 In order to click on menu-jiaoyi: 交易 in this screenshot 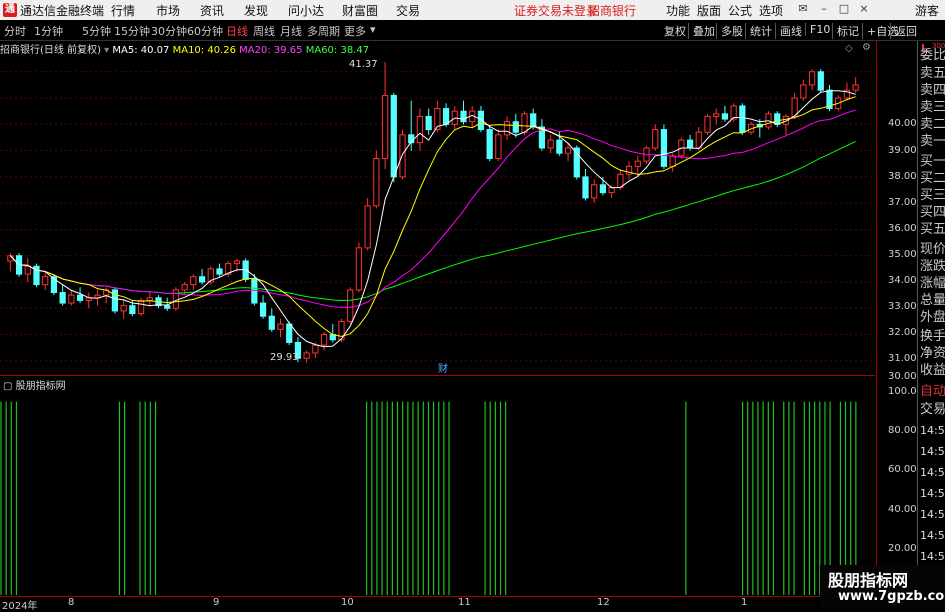, I will do `click(408, 10)`.